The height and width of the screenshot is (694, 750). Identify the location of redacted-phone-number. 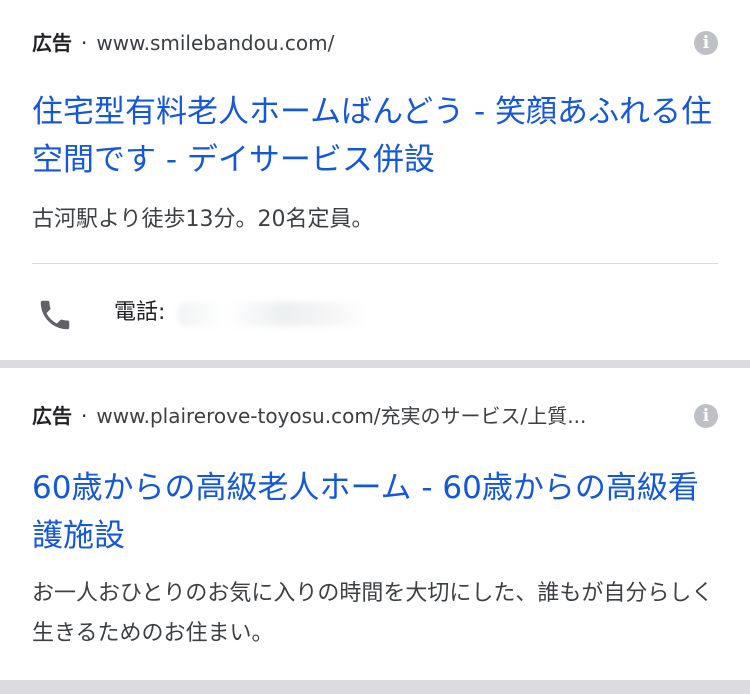
(273, 314).